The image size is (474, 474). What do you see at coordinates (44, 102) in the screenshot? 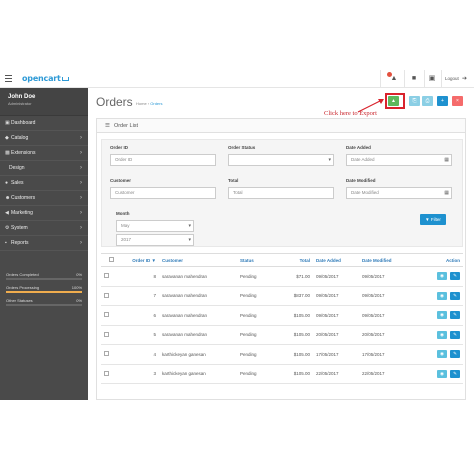
I see `user-profile: John Doe Administrator` at bounding box center [44, 102].